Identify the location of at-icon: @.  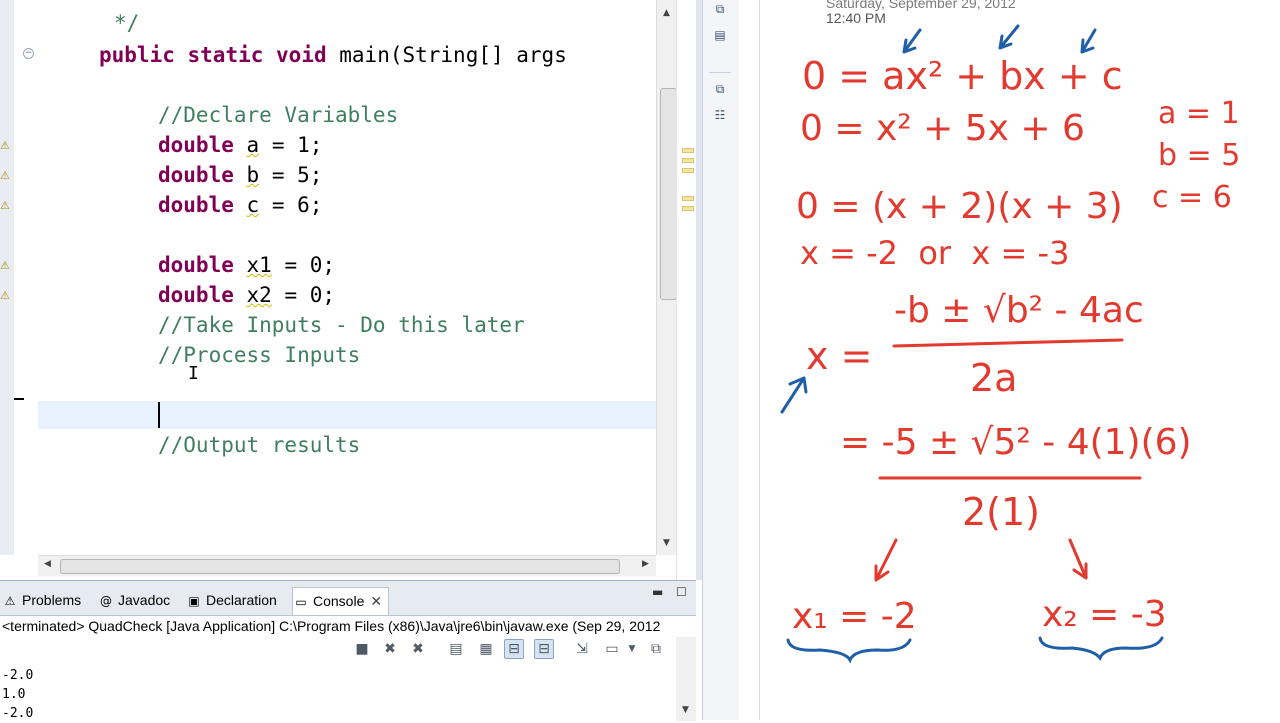
(106, 601).